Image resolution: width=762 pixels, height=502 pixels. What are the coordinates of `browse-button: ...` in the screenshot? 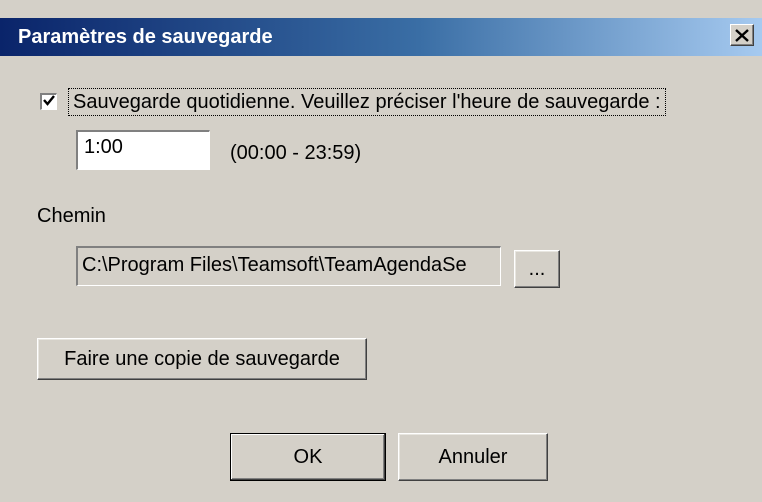 It's located at (537, 269).